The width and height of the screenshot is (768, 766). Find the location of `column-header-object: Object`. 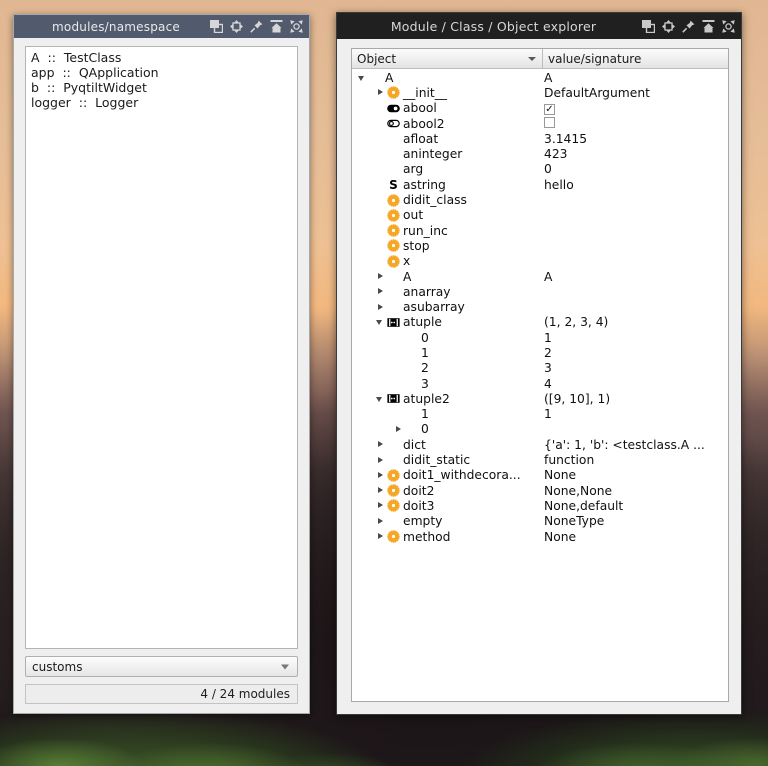

column-header-object: Object is located at coordinates (447, 59).